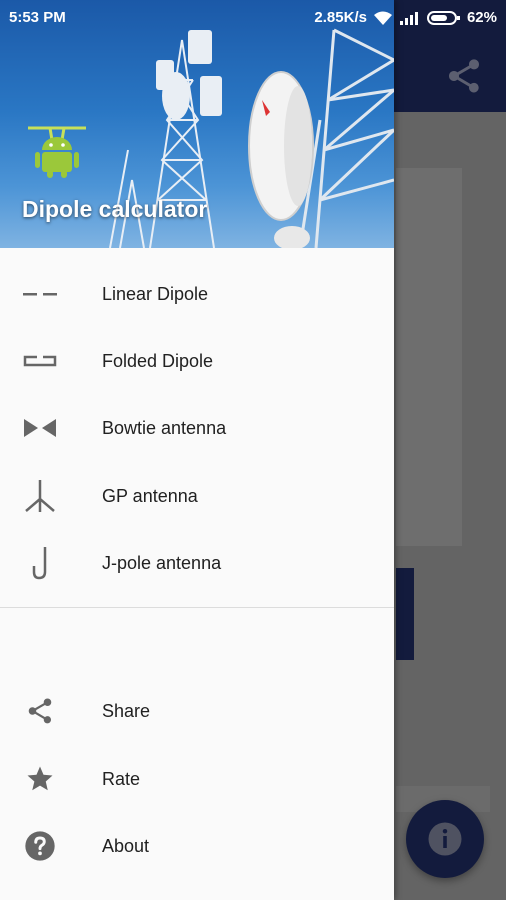 This screenshot has width=506, height=900. What do you see at coordinates (443, 17) in the screenshot?
I see `battery-icon` at bounding box center [443, 17].